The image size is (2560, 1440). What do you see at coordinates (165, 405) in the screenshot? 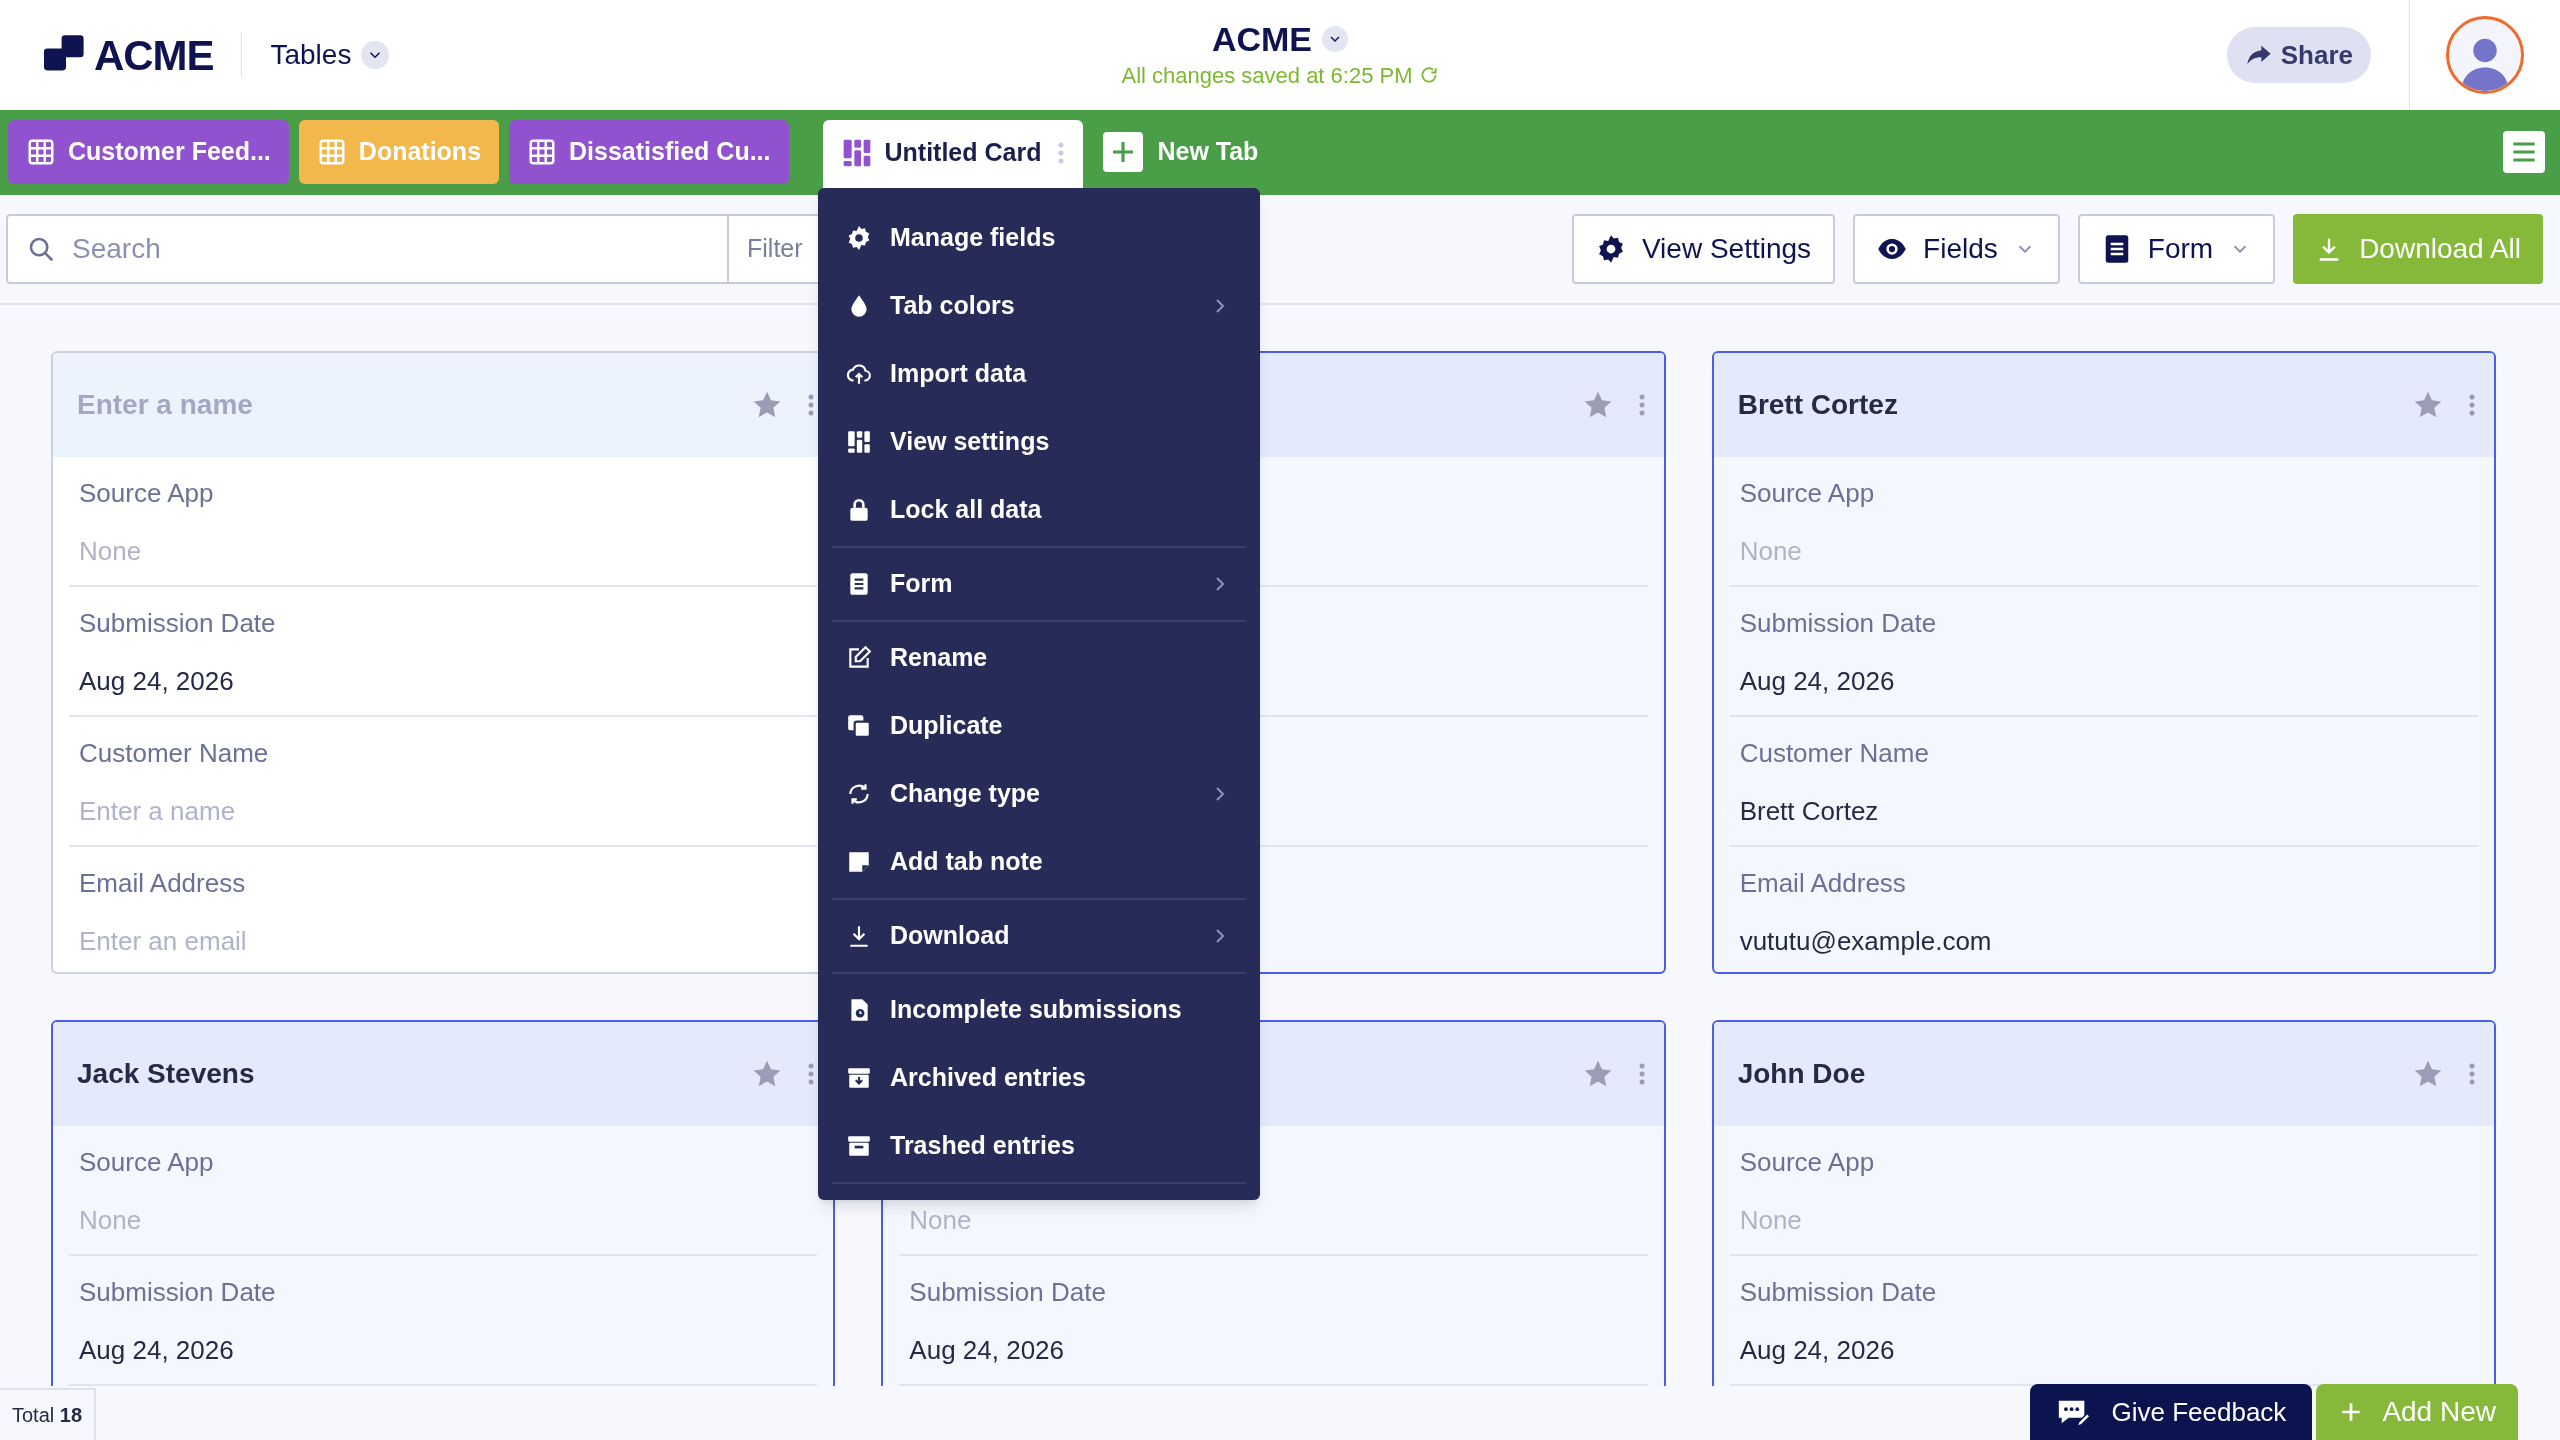
I see `card-title-placeholder: Enter a name` at bounding box center [165, 405].